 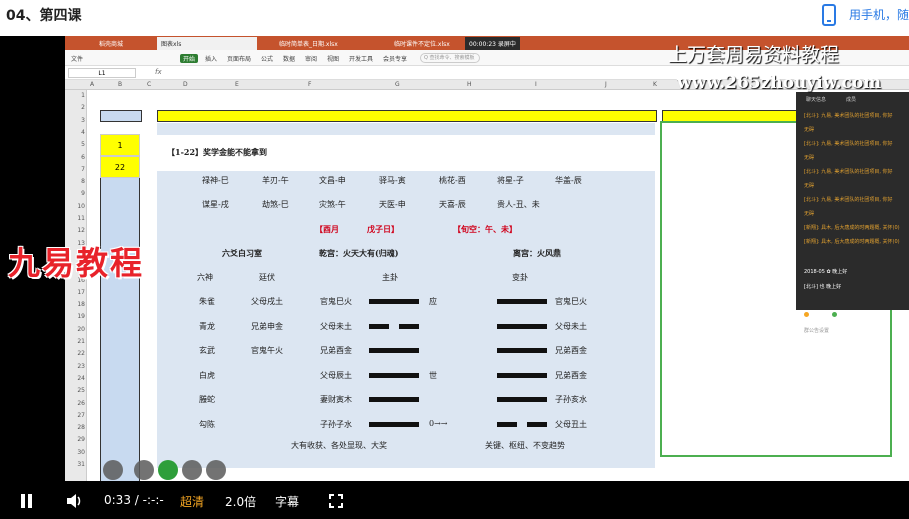 I want to click on row-number: 5, so click(x=75, y=144).